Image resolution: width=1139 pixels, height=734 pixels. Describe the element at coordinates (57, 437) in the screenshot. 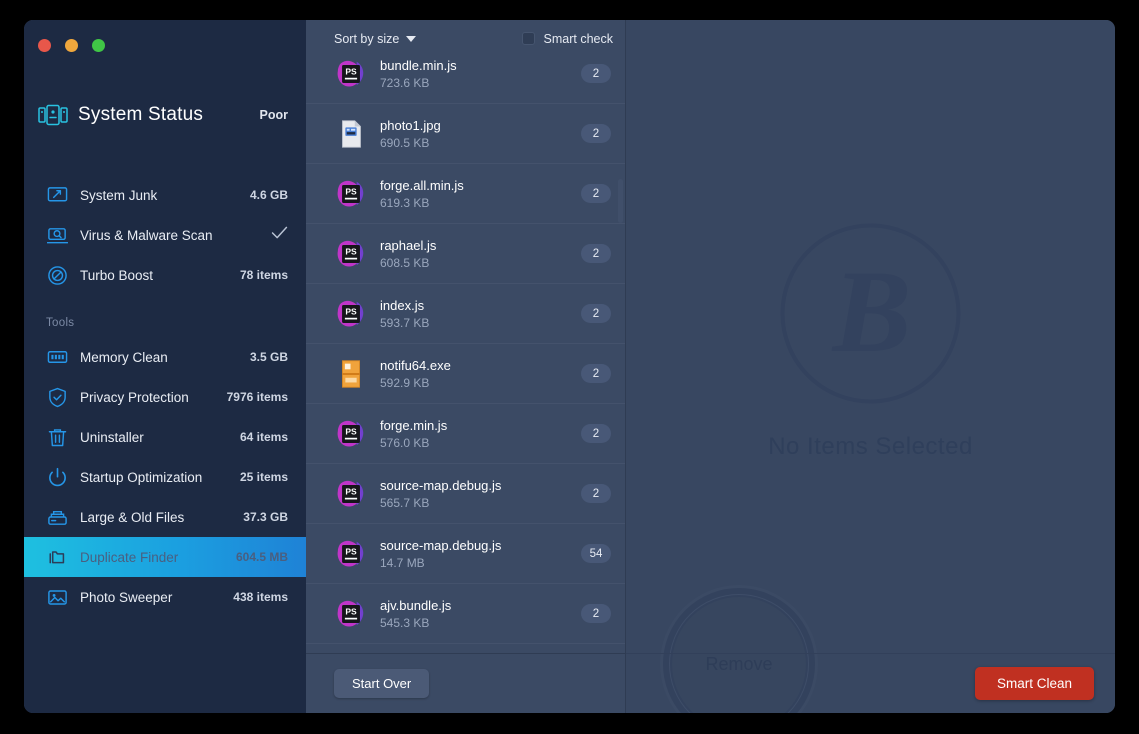

I see `uninstaller-icon` at that location.